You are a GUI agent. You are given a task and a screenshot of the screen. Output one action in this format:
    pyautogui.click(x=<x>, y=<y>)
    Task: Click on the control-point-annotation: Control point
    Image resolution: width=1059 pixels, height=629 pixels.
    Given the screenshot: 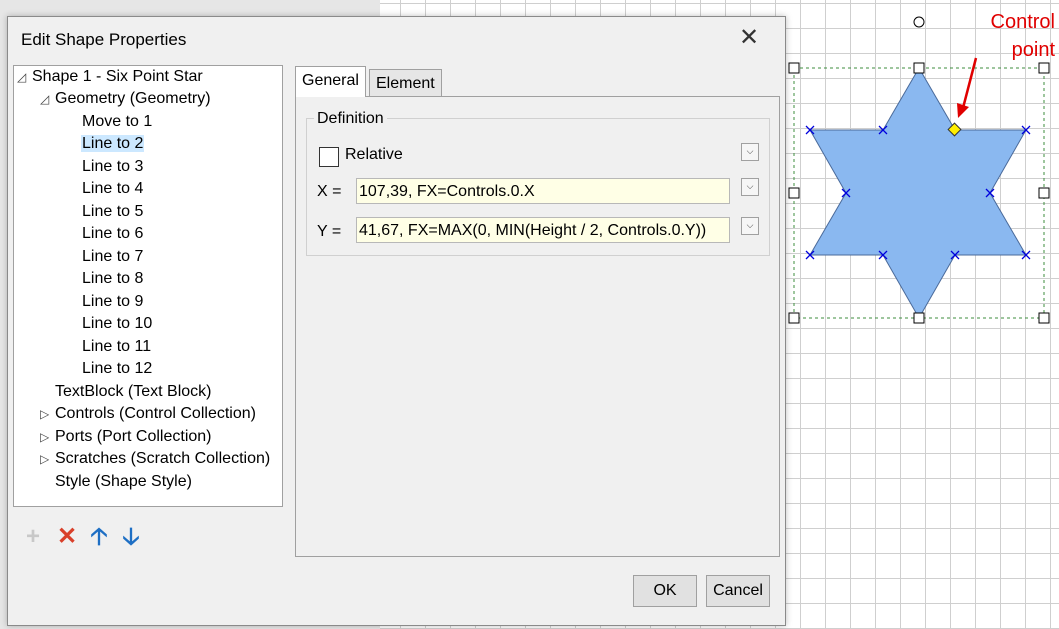 What is the action you would take?
    pyautogui.click(x=1000, y=36)
    